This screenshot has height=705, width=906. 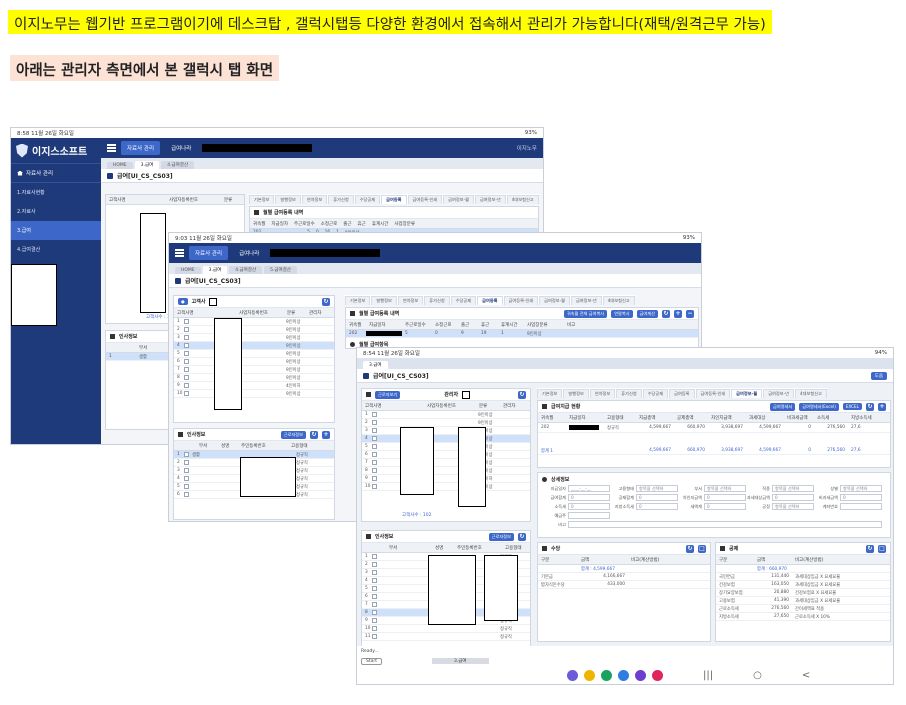 What do you see at coordinates (803, 593) in the screenshot?
I see `table-row: 장기요양보험 20,880 건강보험료 X 요세요율` at bounding box center [803, 593].